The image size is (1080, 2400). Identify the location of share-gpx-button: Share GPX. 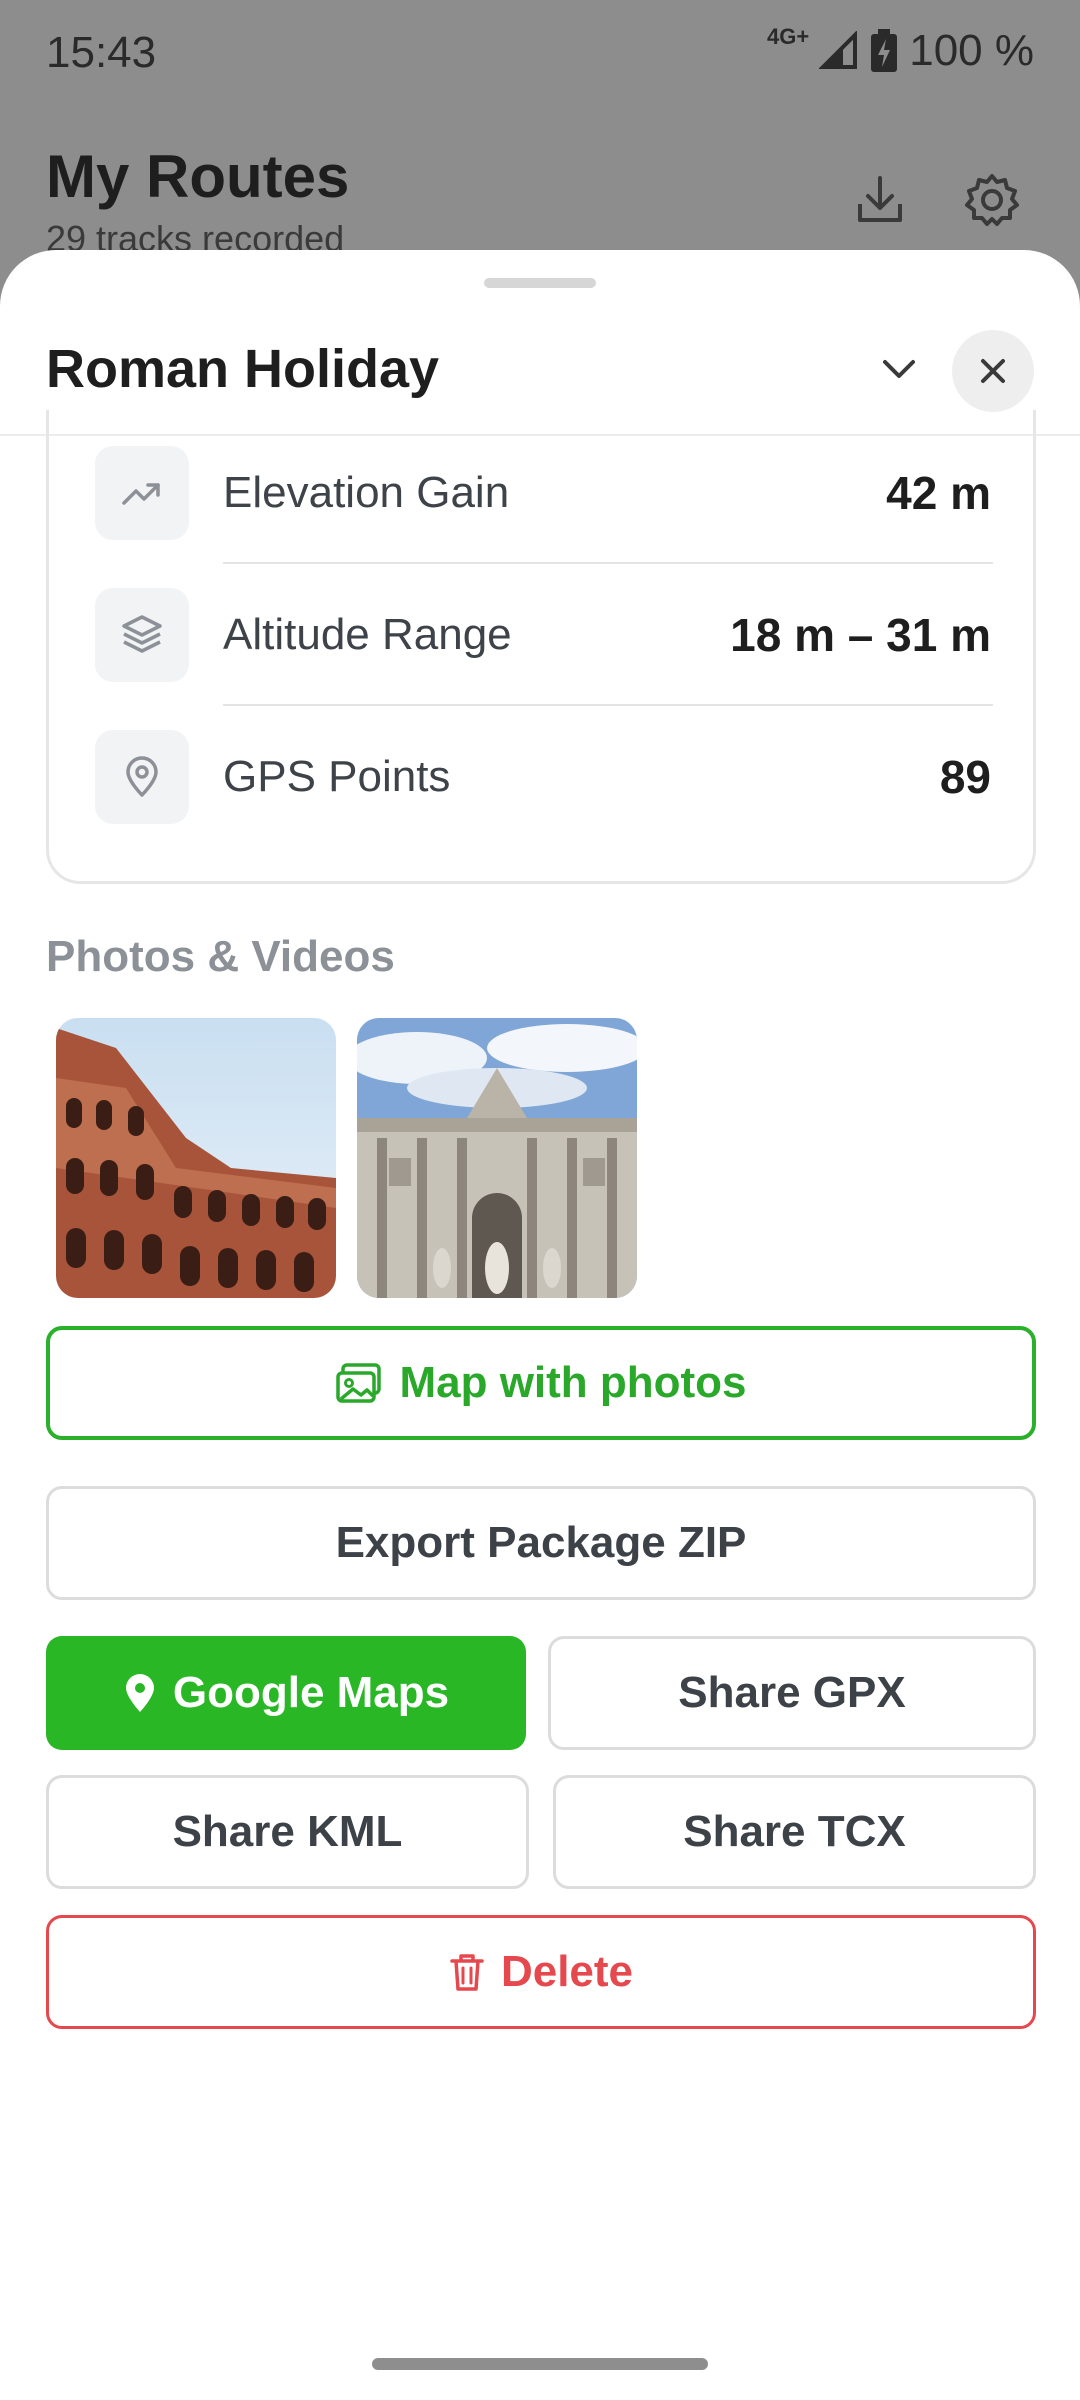
(792, 1693).